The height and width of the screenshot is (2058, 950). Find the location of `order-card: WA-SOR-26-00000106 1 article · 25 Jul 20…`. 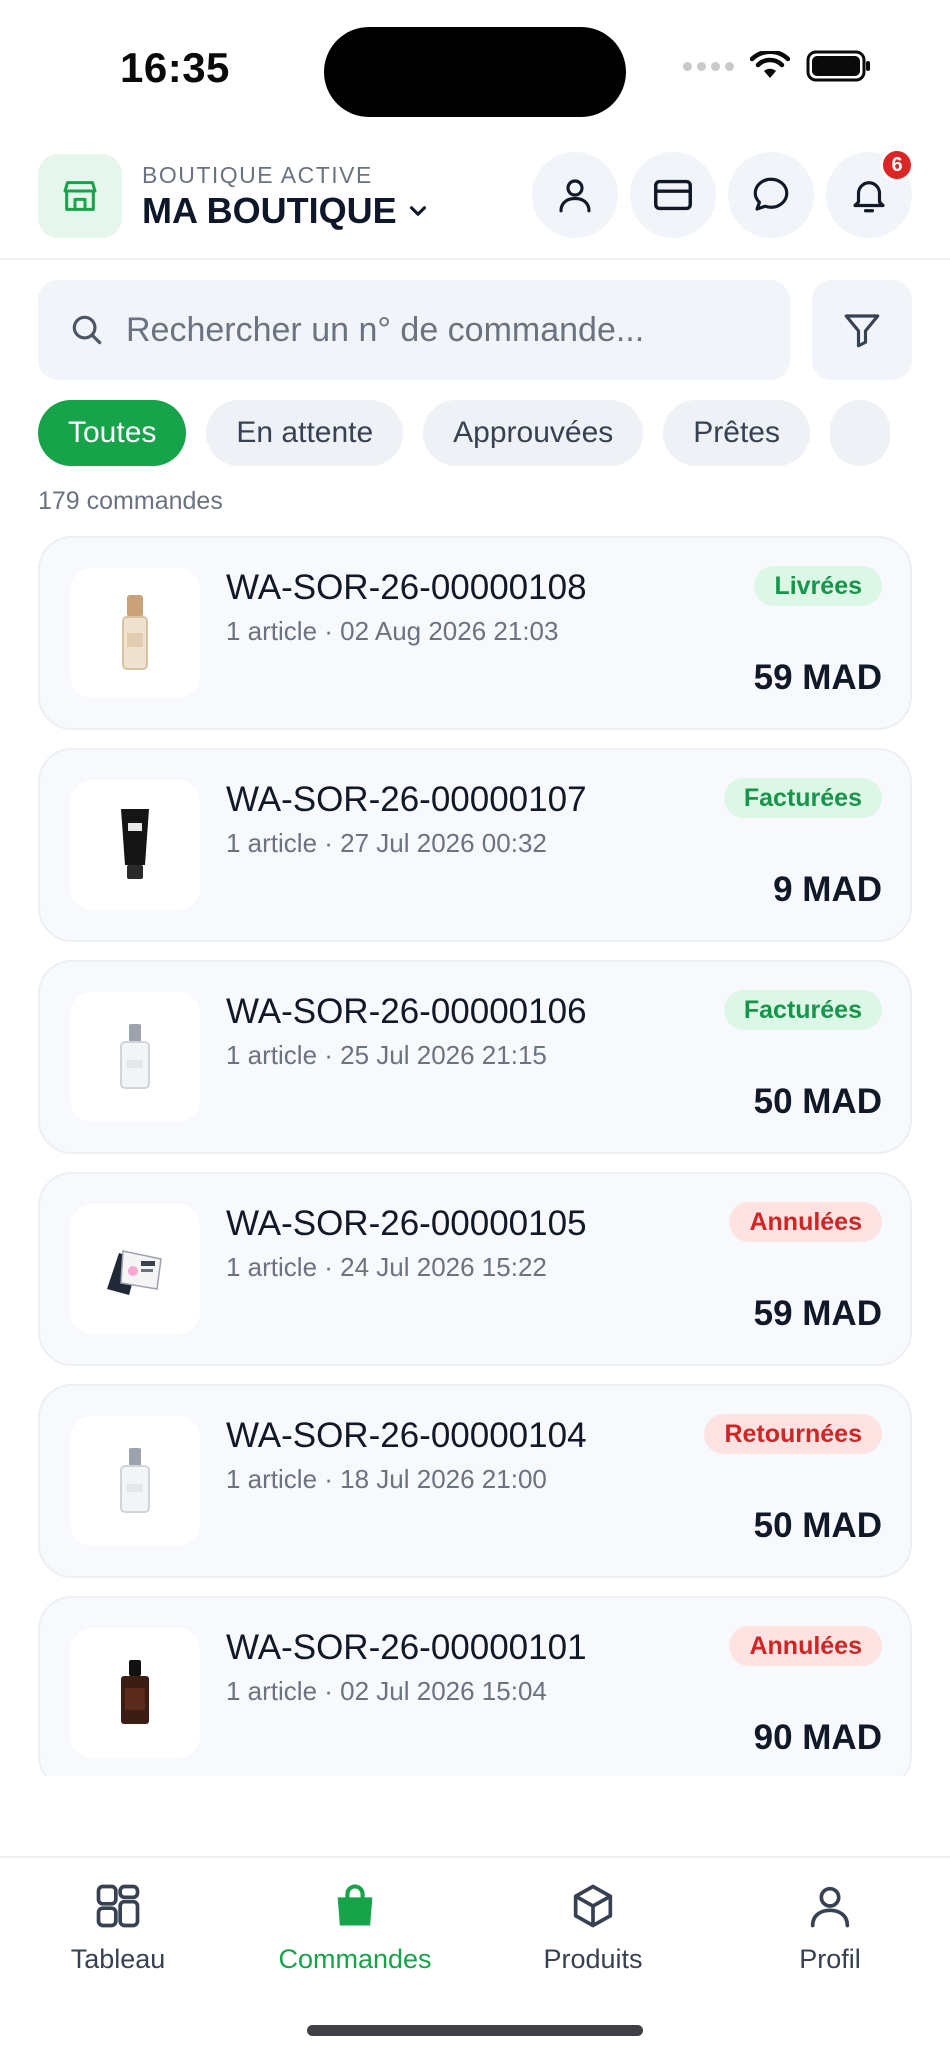

order-card: WA-SOR-26-00000106 1 article · 25 Jul 20… is located at coordinates (475, 1057).